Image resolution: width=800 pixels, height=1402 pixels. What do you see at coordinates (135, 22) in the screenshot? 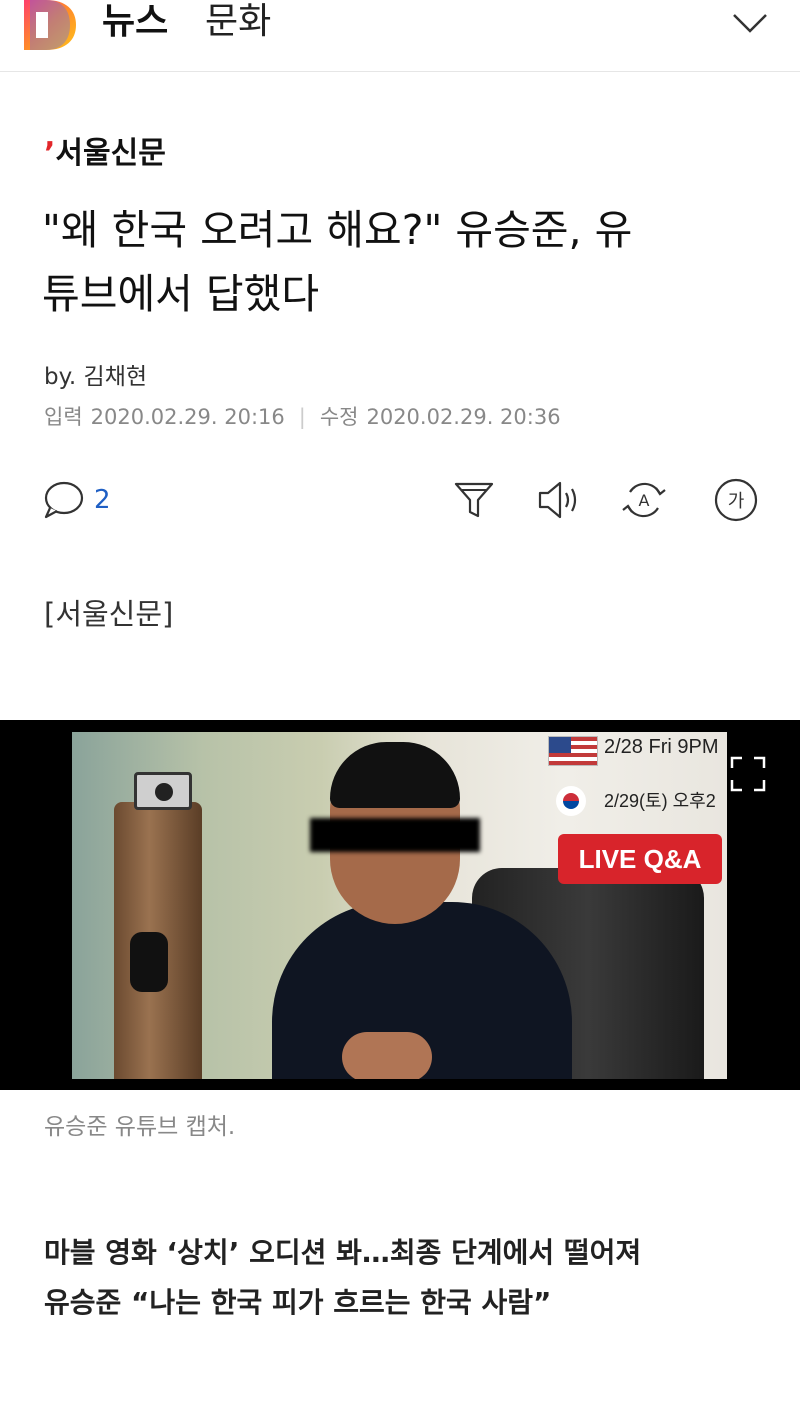
I see `section-title: 뉴스` at bounding box center [135, 22].